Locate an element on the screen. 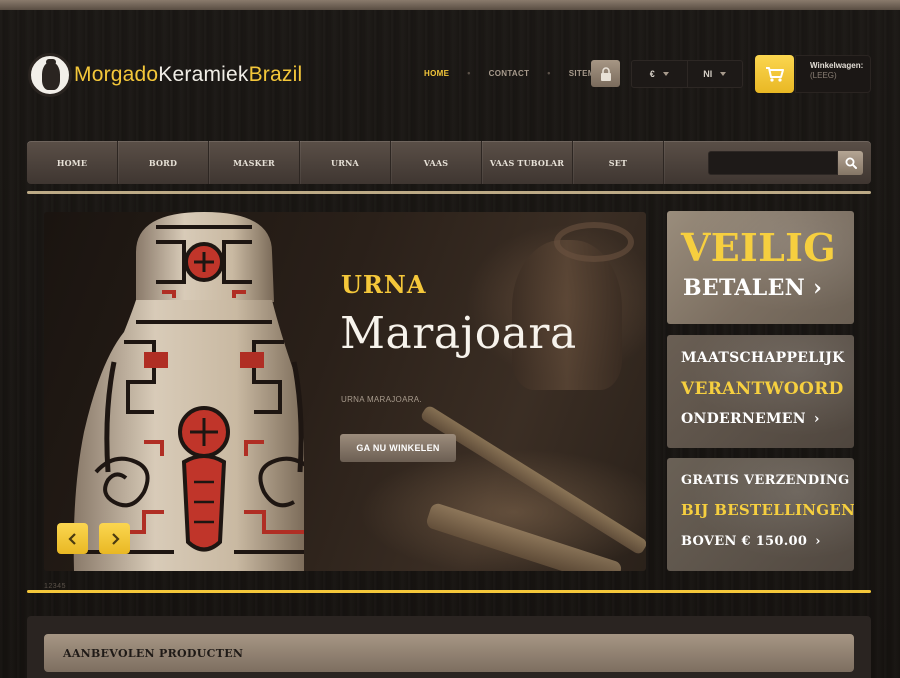 This screenshot has height=678, width=900. slide-subtitle: URNA MARAJOARA. is located at coordinates (381, 399).